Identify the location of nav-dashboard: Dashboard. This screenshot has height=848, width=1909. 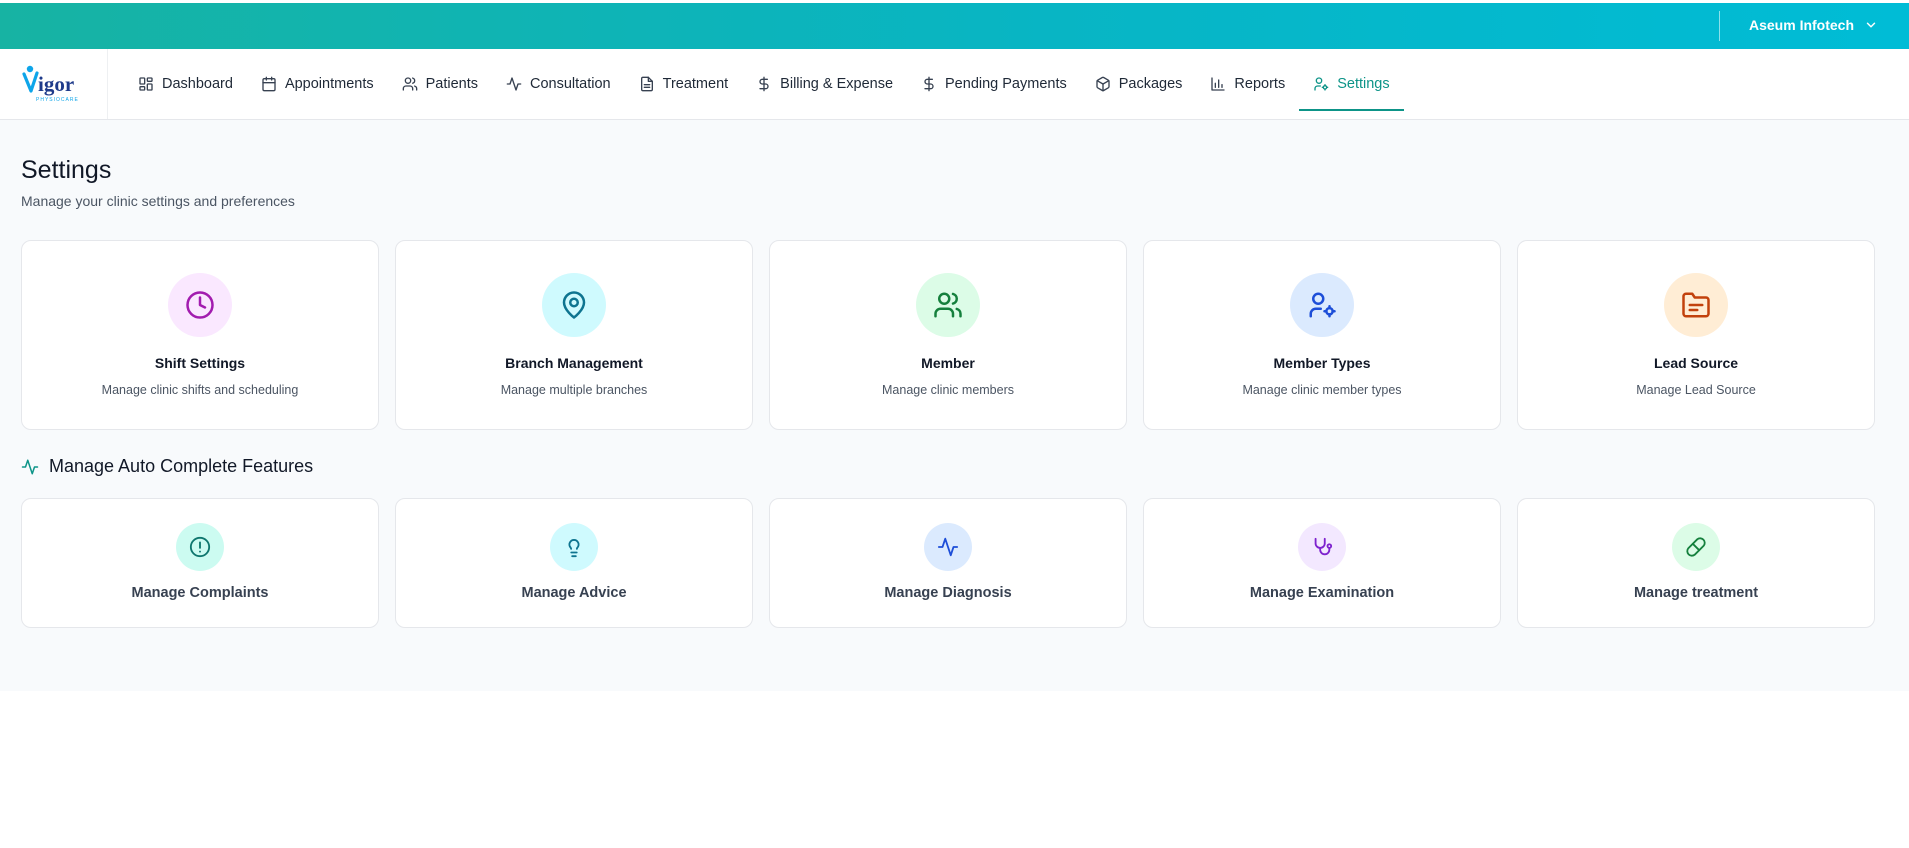
(185, 84).